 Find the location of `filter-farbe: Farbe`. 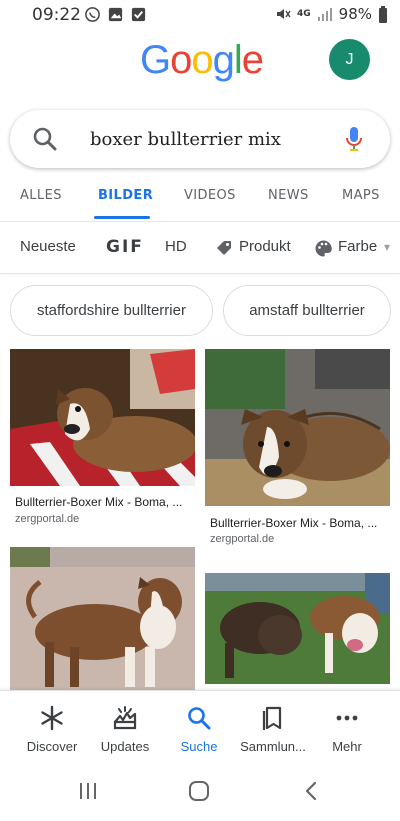

filter-farbe: Farbe is located at coordinates (357, 246).